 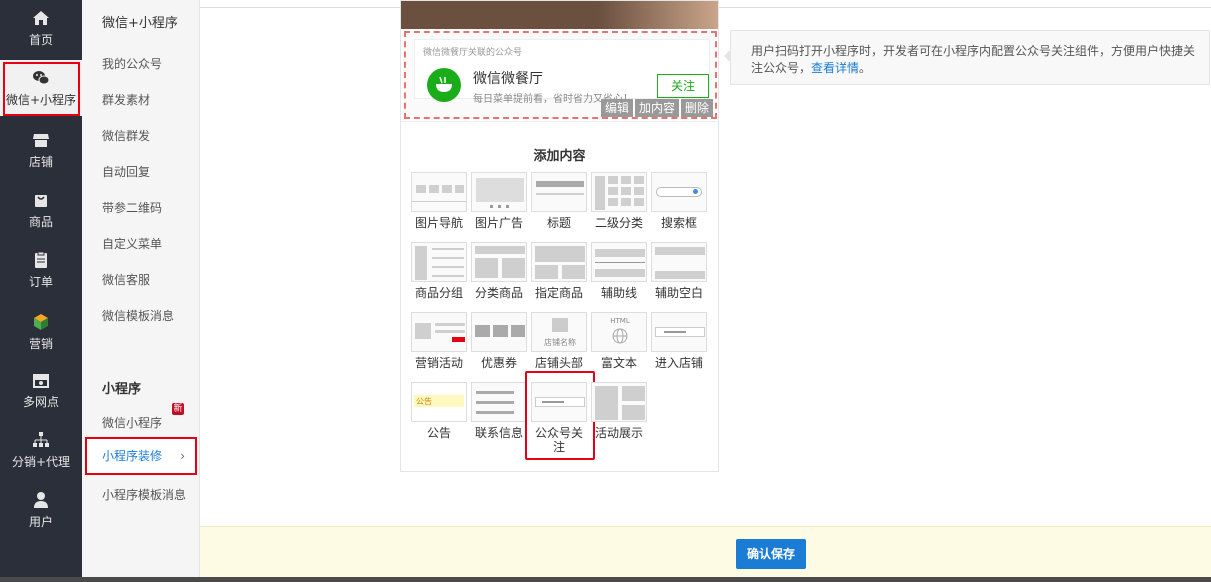 What do you see at coordinates (138, 315) in the screenshot?
I see `sub-item-wechat-template-msg: 微信模板消息` at bounding box center [138, 315].